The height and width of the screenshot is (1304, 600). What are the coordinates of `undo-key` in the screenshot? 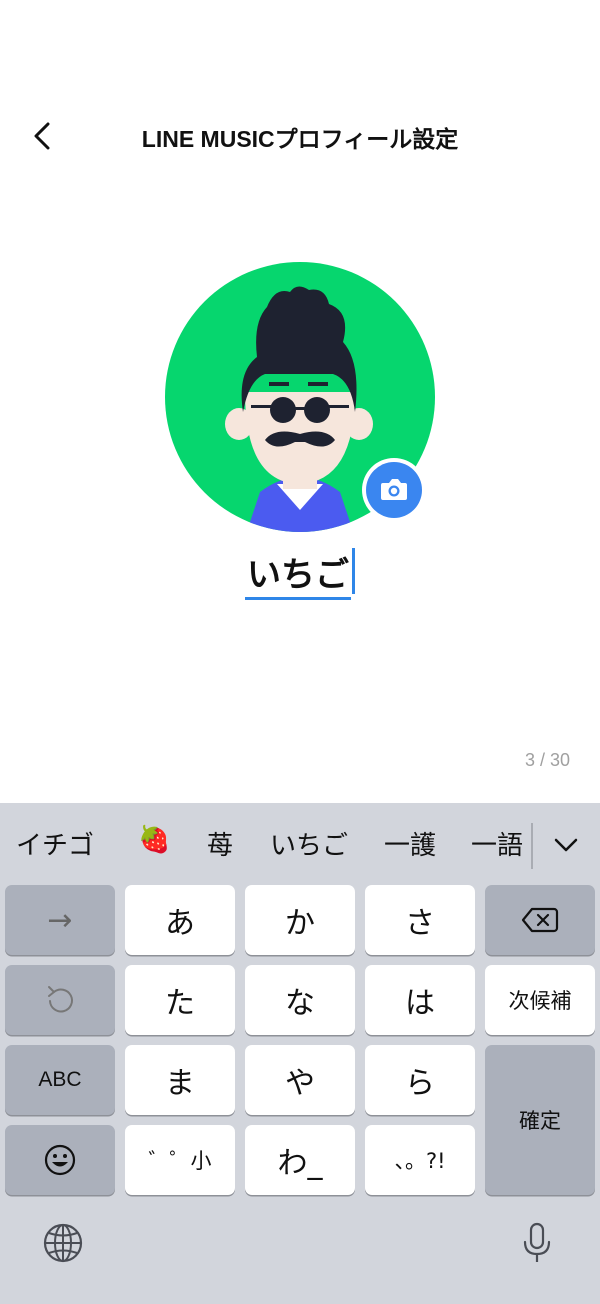 It's located at (60, 1000).